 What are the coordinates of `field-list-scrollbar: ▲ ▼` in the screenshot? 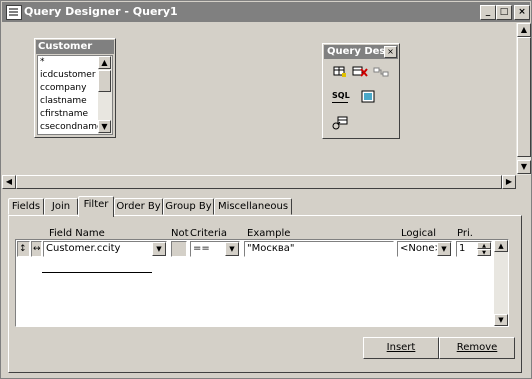 It's located at (105, 95).